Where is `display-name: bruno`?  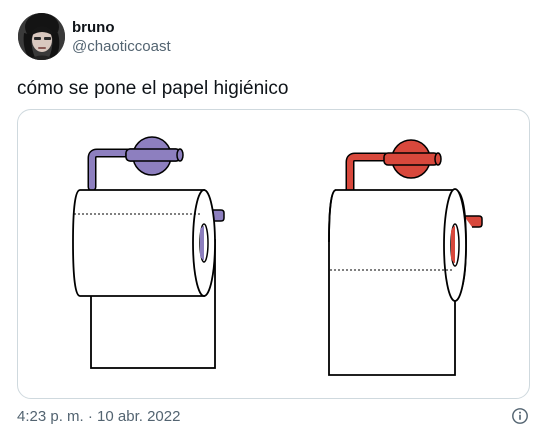 display-name: bruno is located at coordinates (121, 27).